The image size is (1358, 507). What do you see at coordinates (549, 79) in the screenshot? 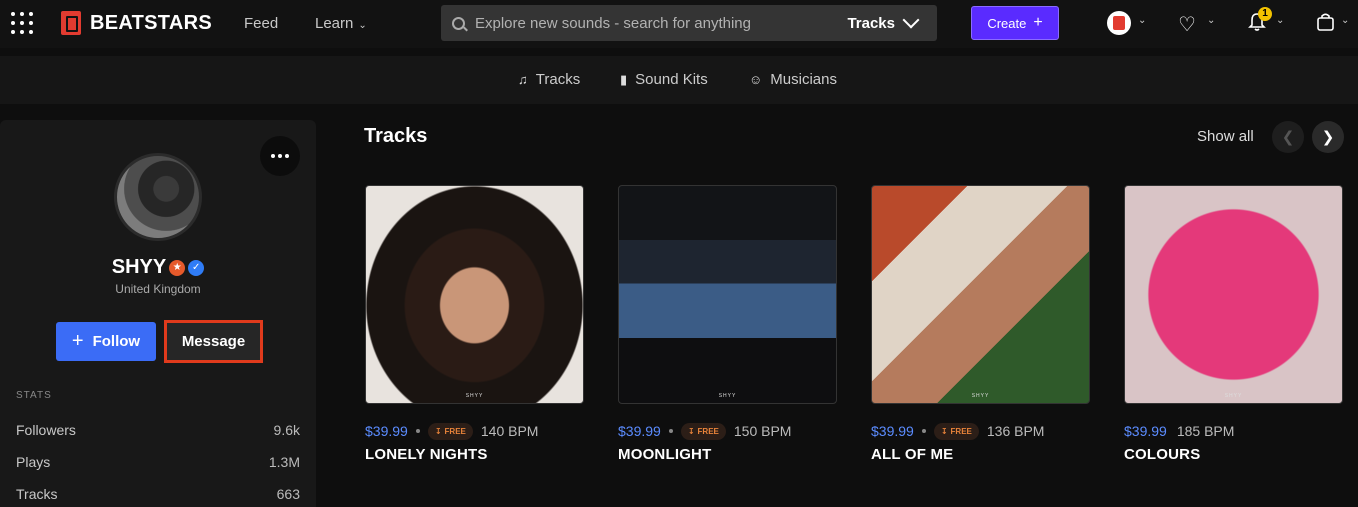
I see `subnav-tracks: ♫ Tracks` at bounding box center [549, 79].